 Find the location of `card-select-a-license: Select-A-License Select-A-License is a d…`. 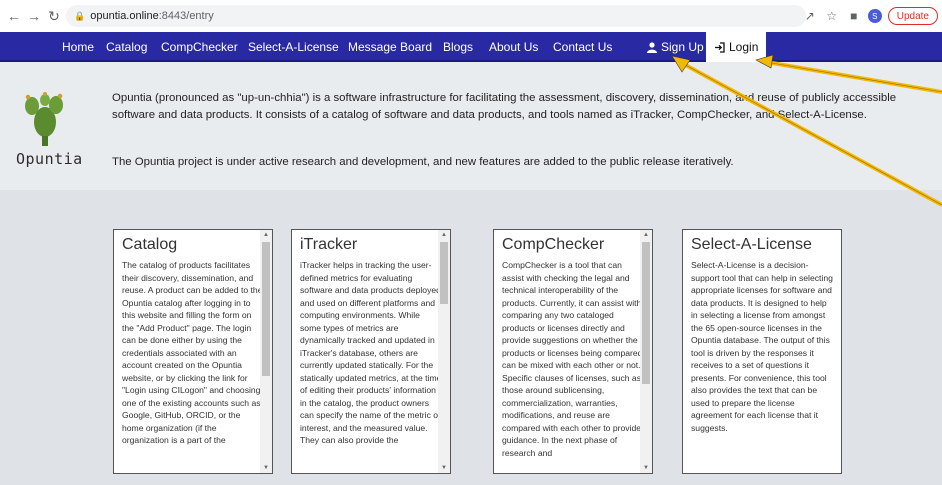

card-select-a-license: Select-A-License Select-A-License is a d… is located at coordinates (762, 351).